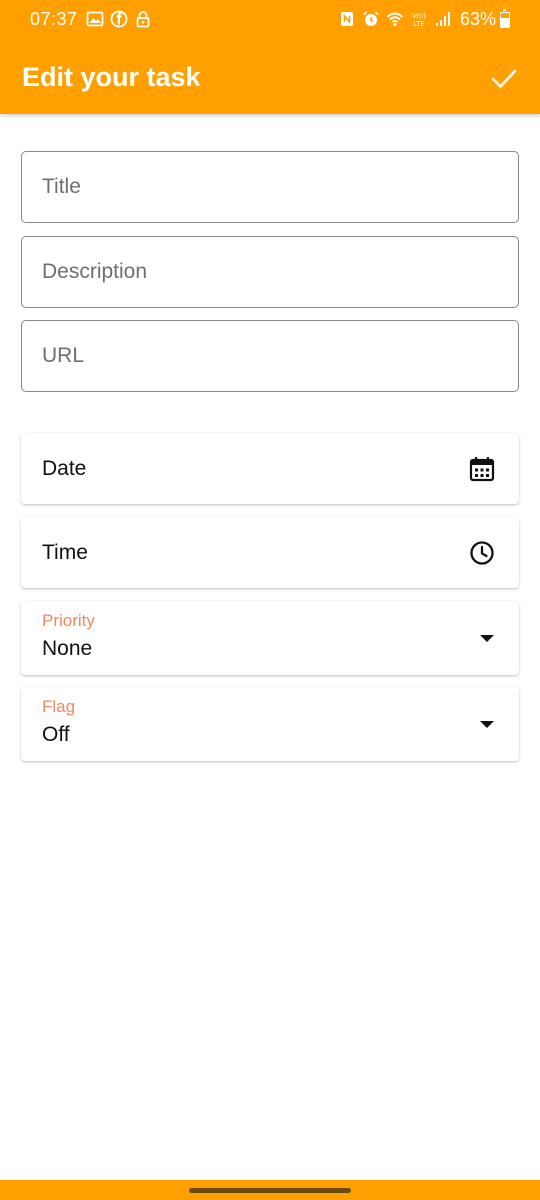 This screenshot has height=1200, width=540. What do you see at coordinates (270, 724) in the screenshot?
I see `flag-dropdown: Flag Off` at bounding box center [270, 724].